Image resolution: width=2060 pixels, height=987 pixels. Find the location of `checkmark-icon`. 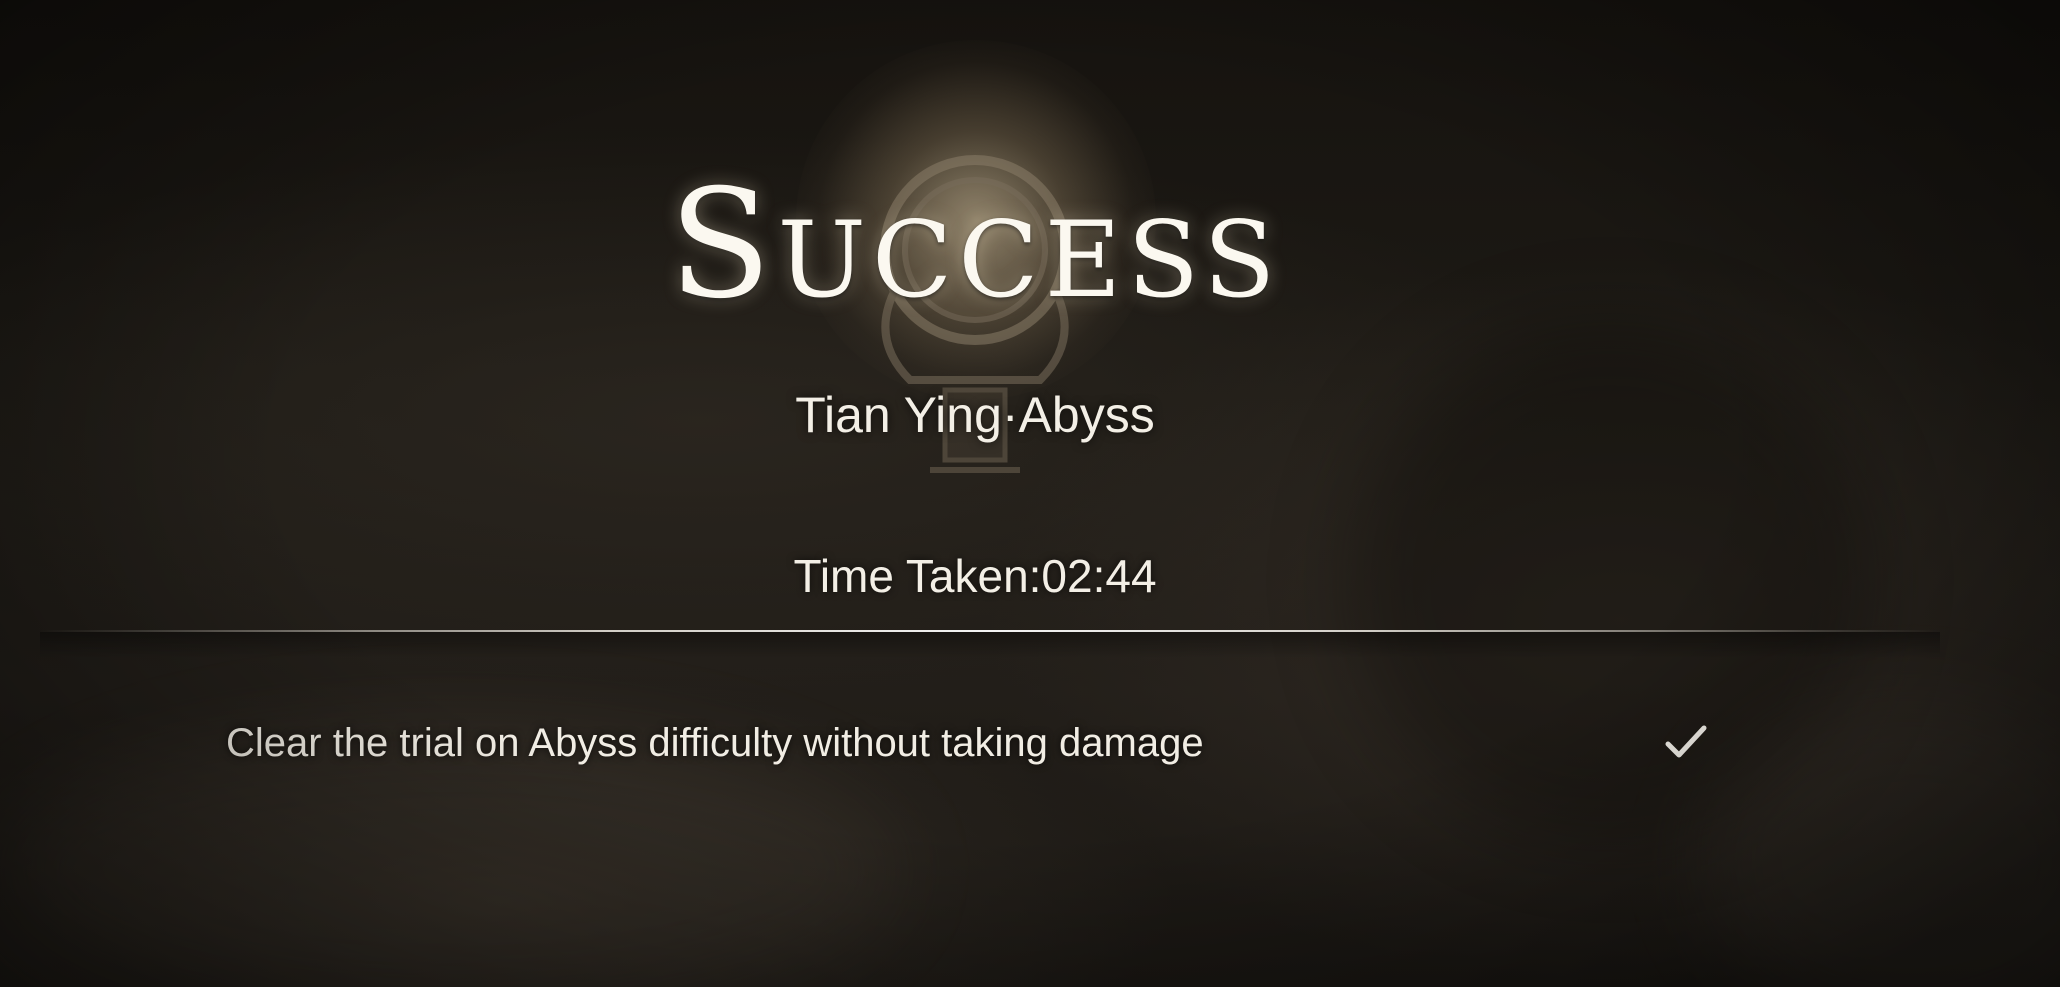

checkmark-icon is located at coordinates (1686, 741).